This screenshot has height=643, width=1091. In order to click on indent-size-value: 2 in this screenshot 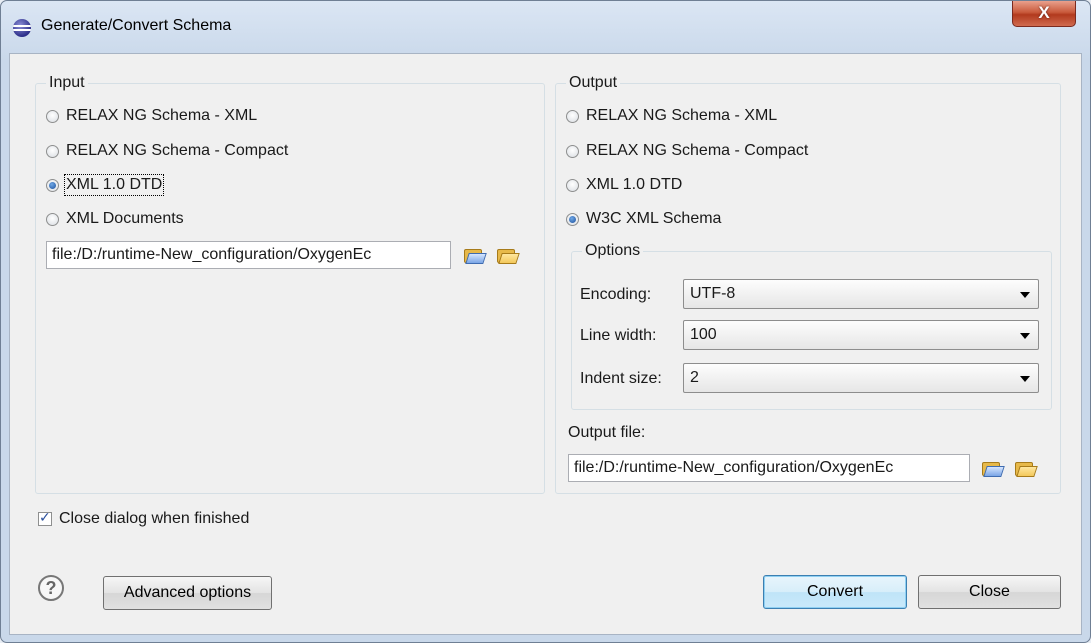, I will do `click(694, 377)`.